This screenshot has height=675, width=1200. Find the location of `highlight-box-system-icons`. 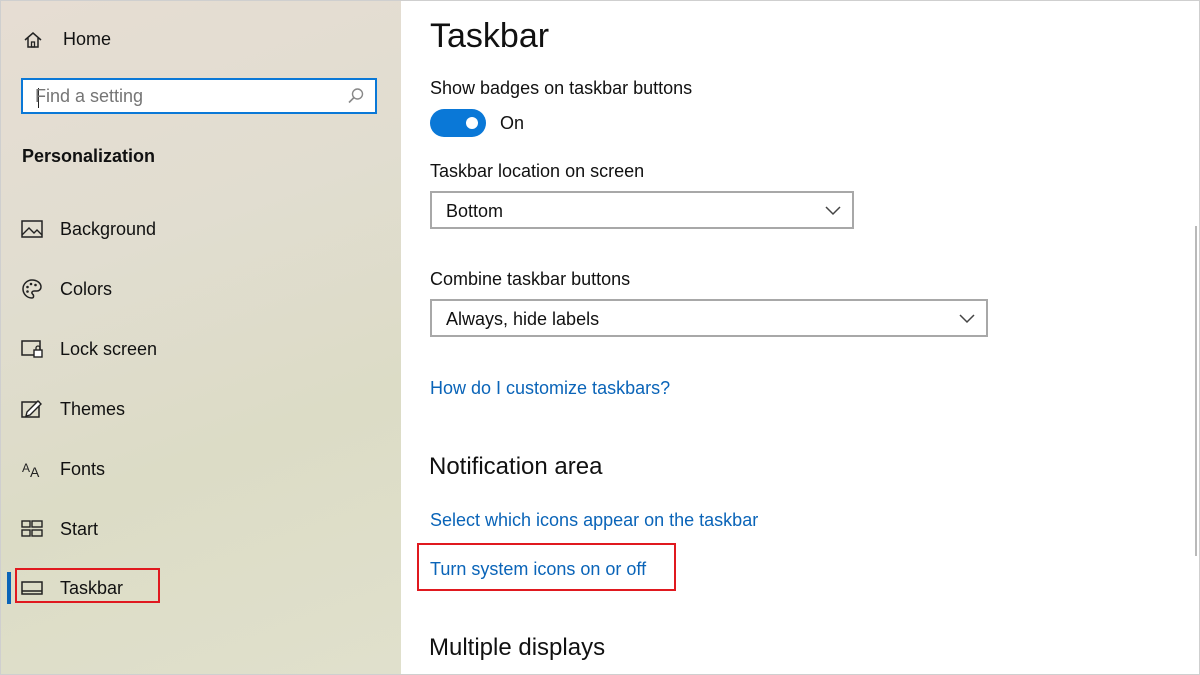

highlight-box-system-icons is located at coordinates (546, 567).